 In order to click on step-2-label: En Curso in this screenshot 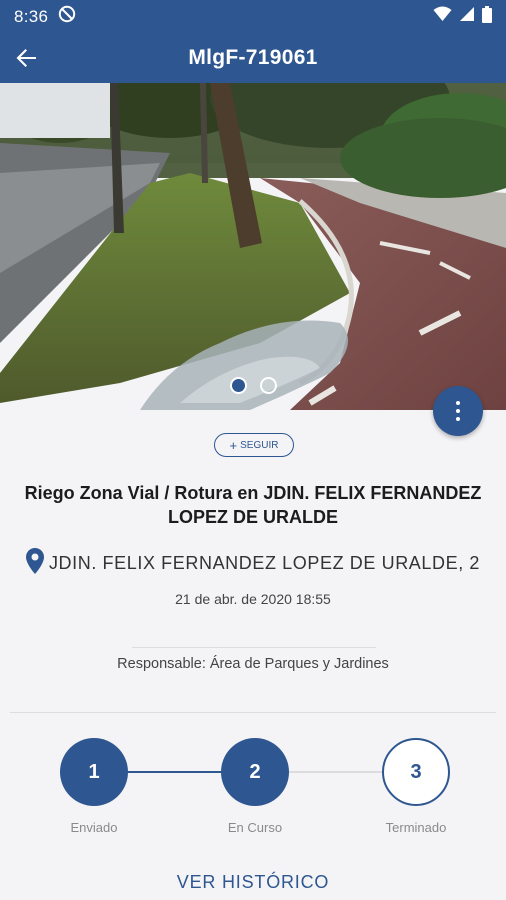, I will do `click(255, 827)`.